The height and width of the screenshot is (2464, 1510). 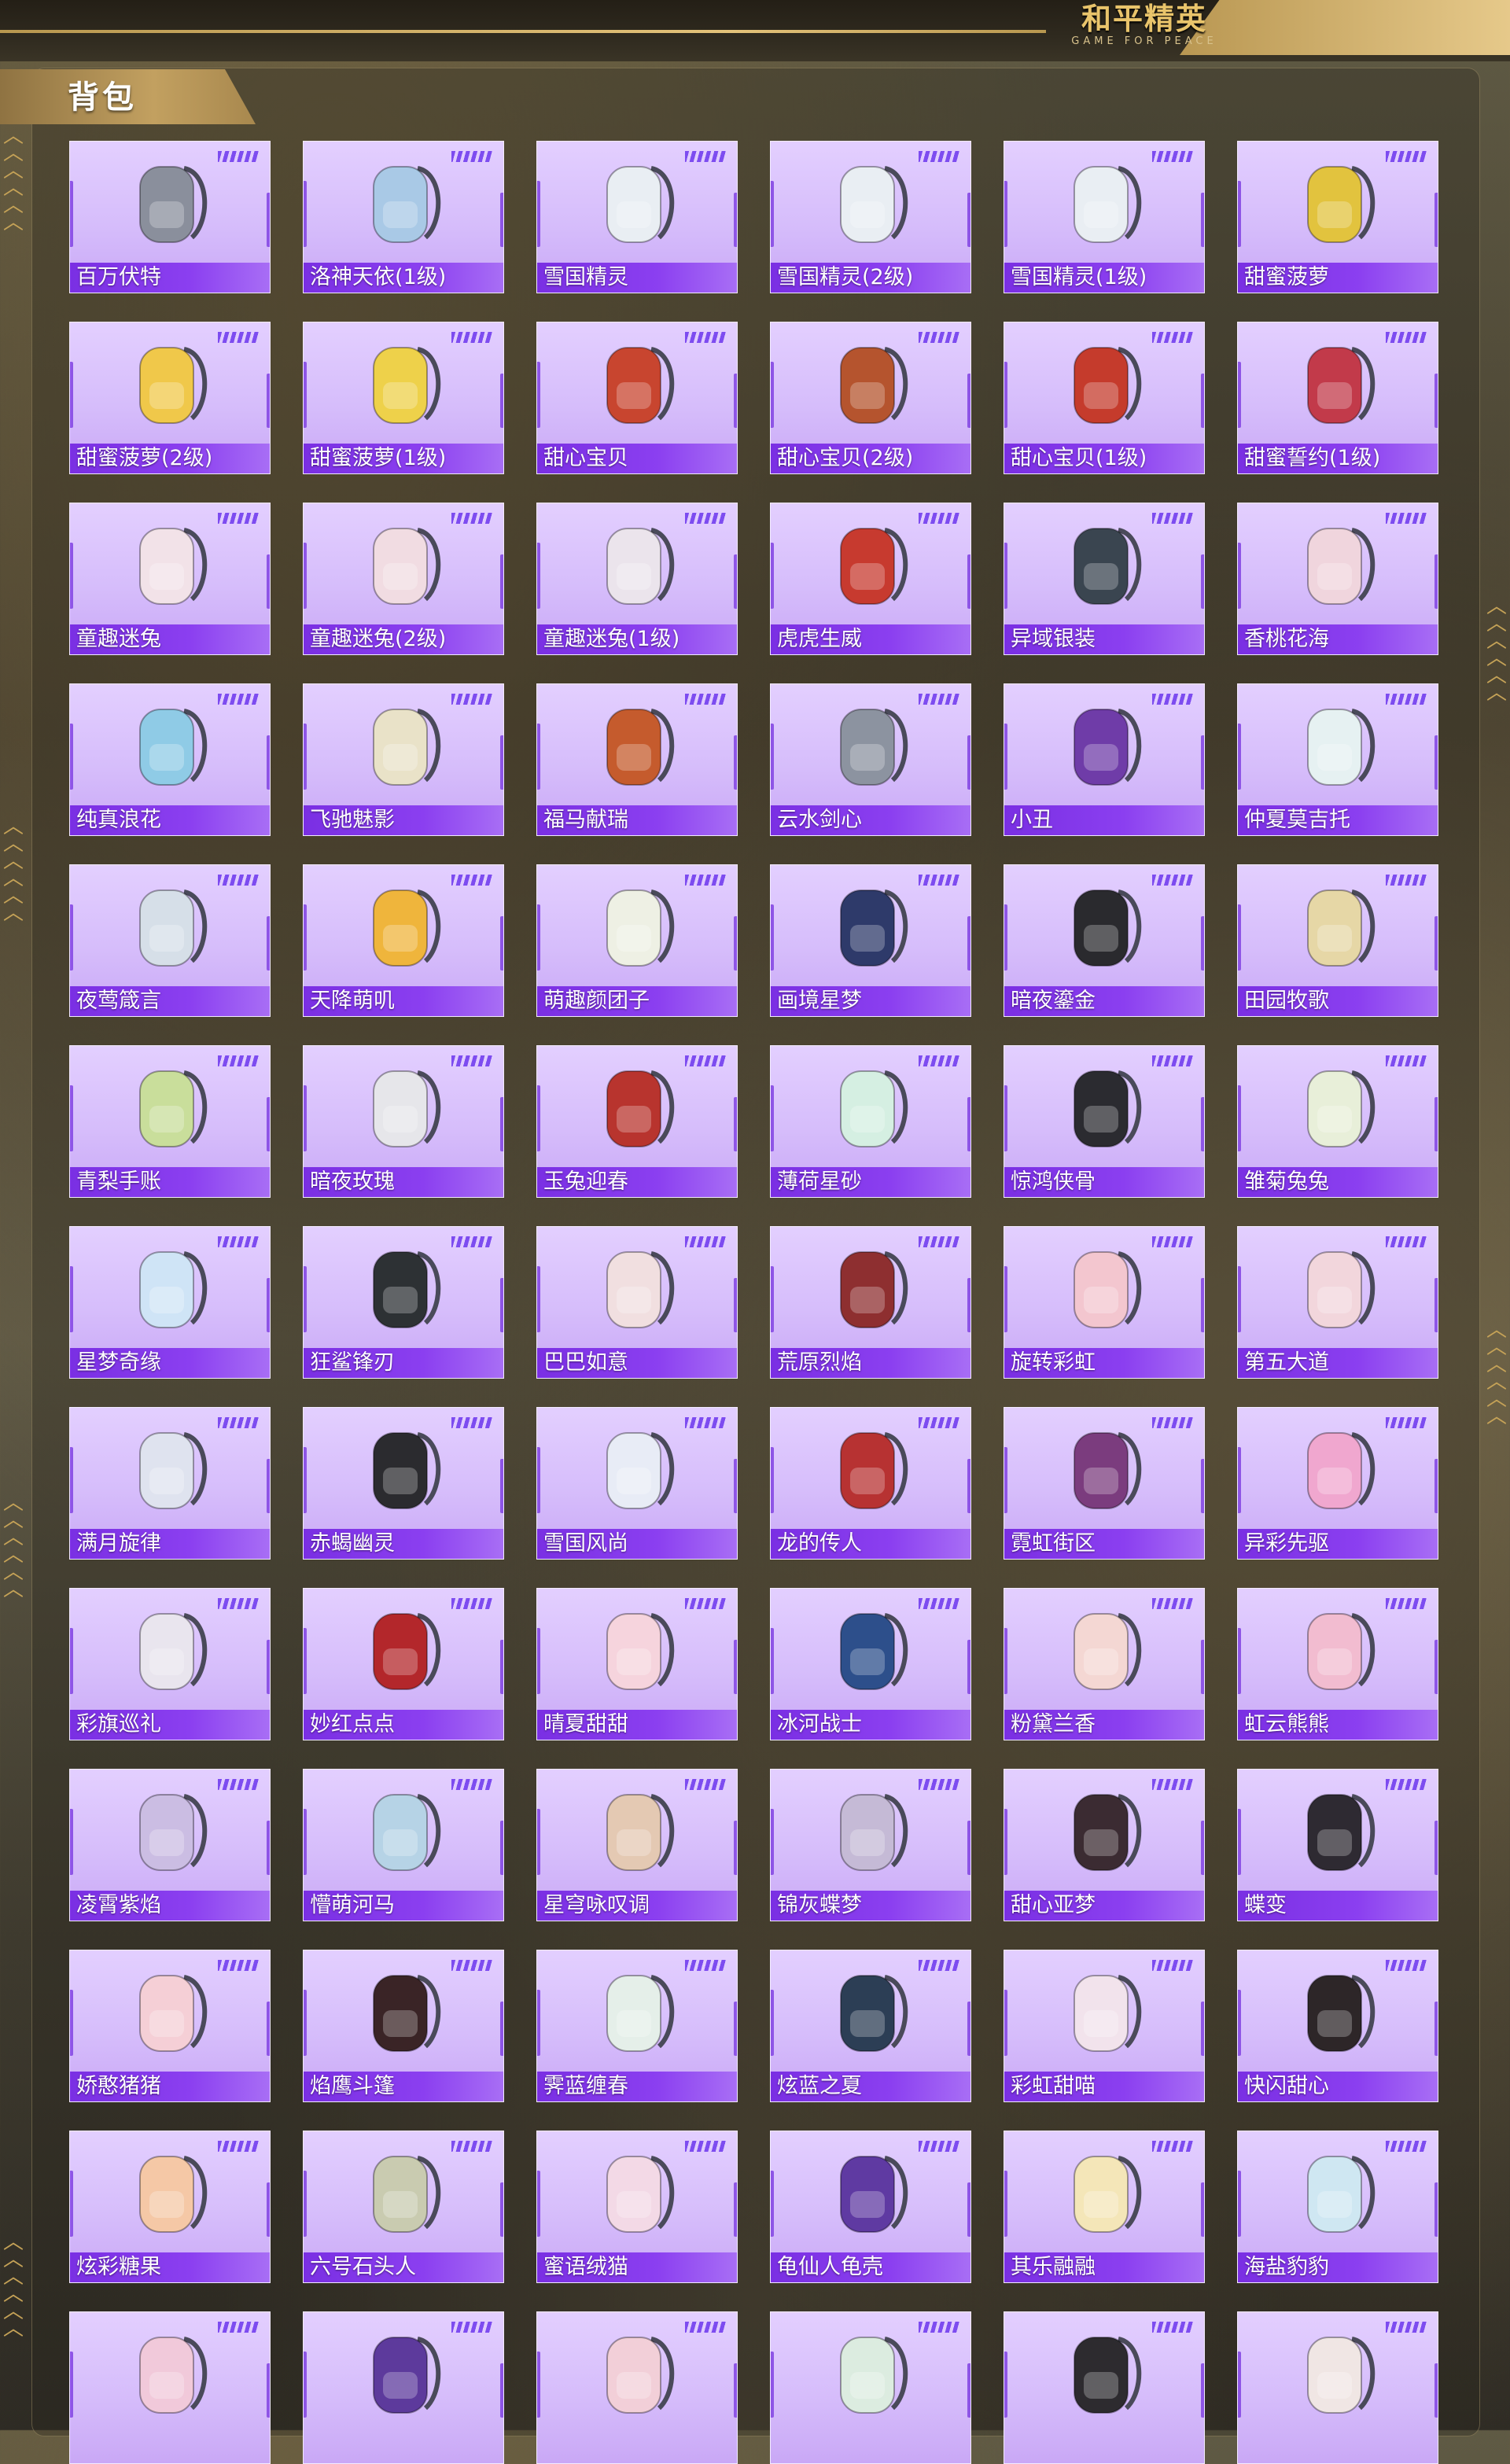 I want to click on backpack-card: 画境星梦, so click(x=871, y=940).